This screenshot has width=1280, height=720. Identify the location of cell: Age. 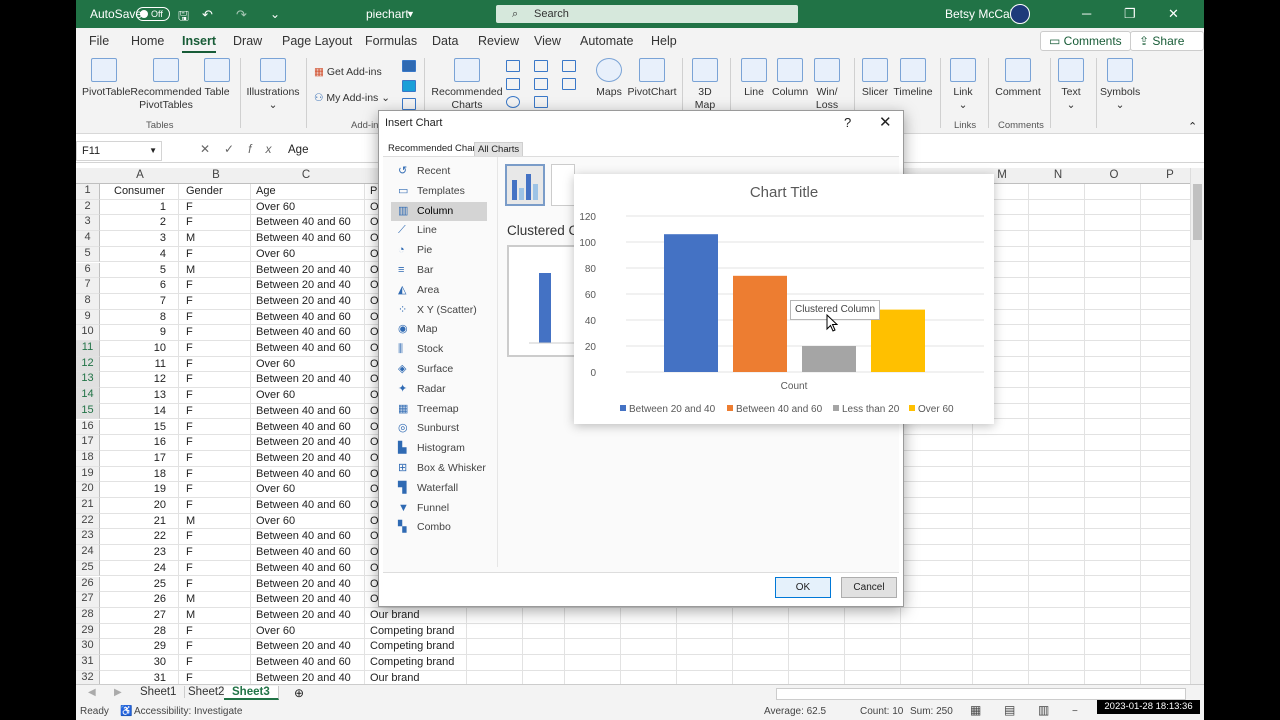
(266, 191).